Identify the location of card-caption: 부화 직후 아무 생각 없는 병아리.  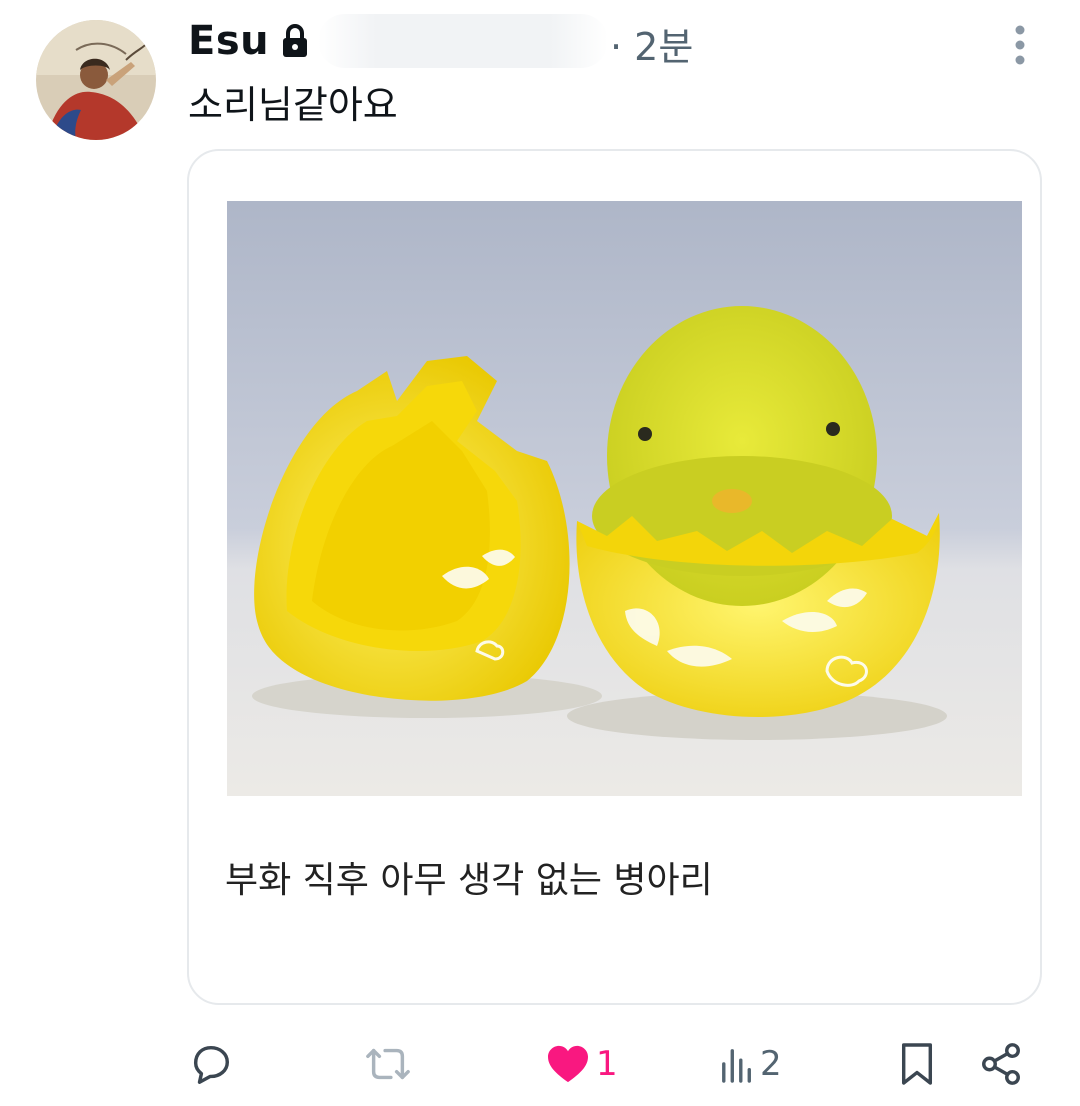
(469, 880).